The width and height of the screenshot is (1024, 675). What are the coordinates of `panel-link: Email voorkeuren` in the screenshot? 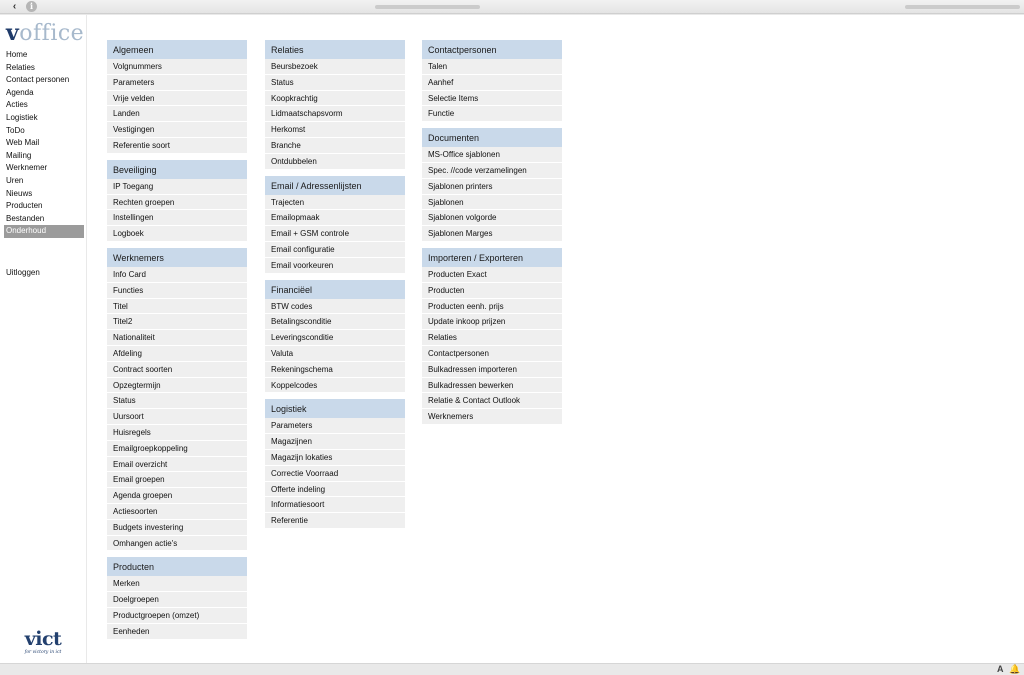 It's located at (335, 265).